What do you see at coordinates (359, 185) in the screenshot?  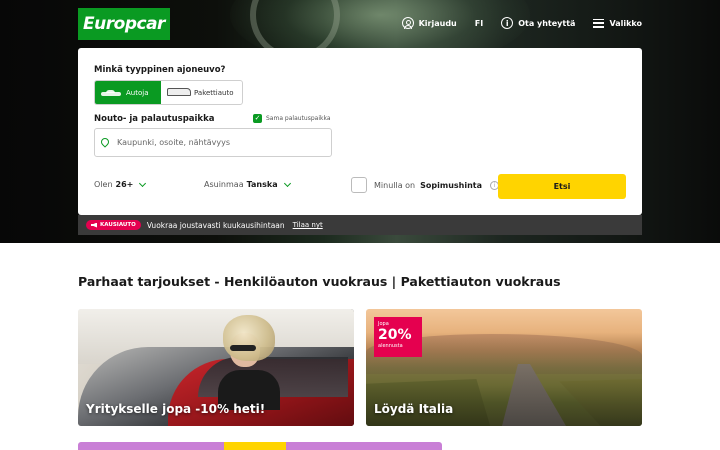 I see `contract-checkbox` at bounding box center [359, 185].